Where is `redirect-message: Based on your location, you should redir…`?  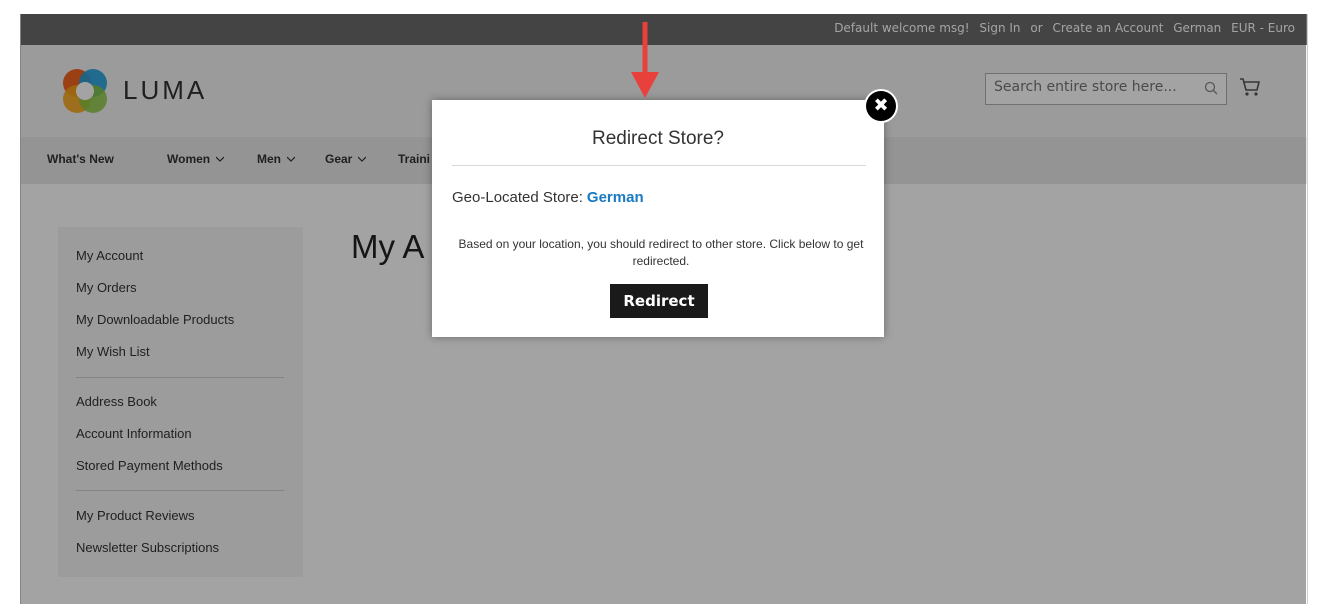 redirect-message: Based on your location, you should redir… is located at coordinates (661, 252).